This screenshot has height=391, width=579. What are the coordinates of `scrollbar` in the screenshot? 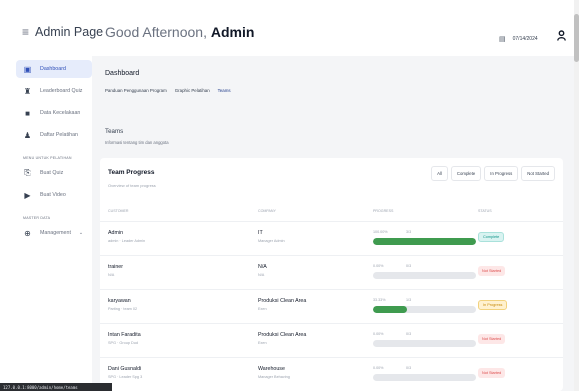 It's located at (576, 195).